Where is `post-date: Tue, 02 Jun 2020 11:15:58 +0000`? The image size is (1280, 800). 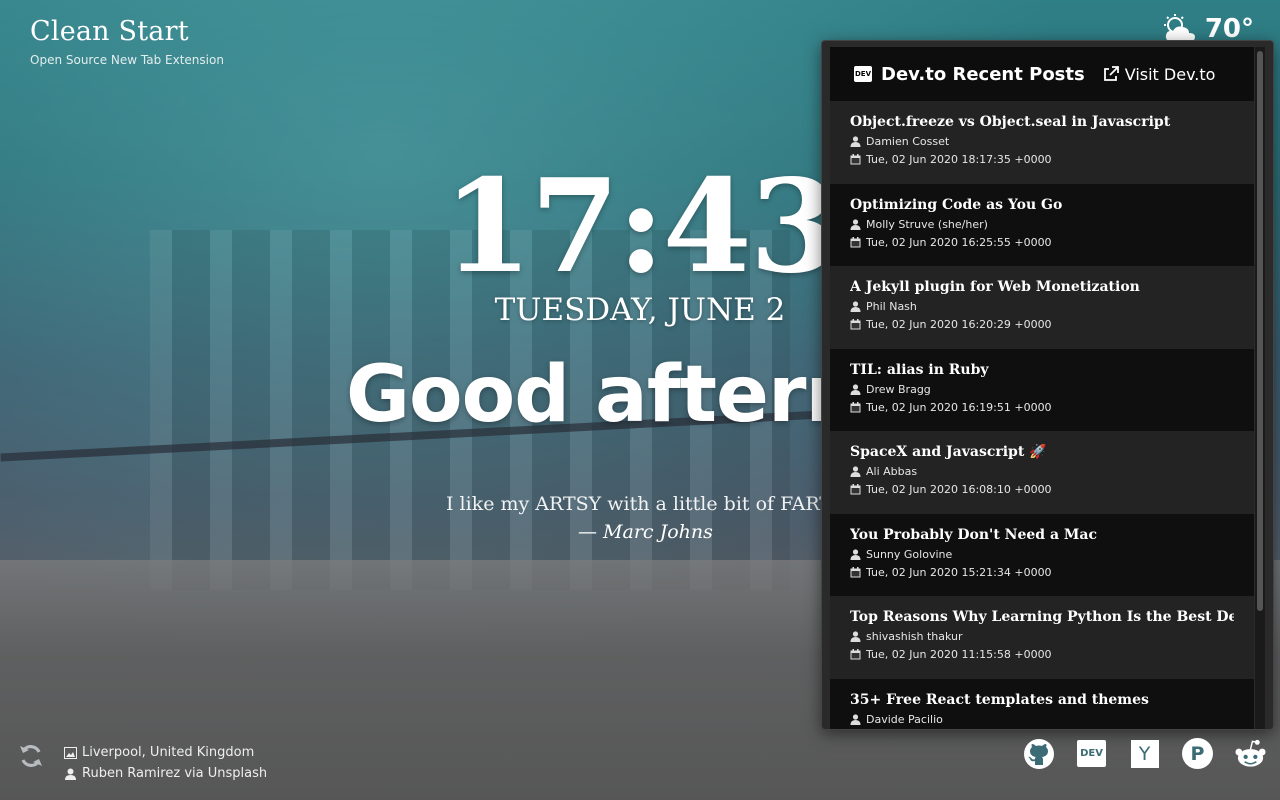 post-date: Tue, 02 Jun 2020 11:15:58 +0000 is located at coordinates (959, 654).